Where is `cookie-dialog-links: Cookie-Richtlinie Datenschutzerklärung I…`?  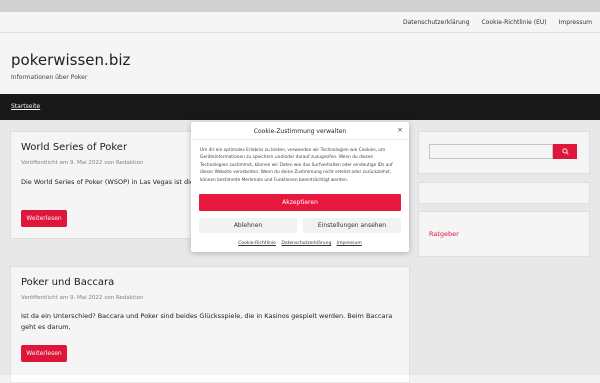 cookie-dialog-links: Cookie-Richtlinie Datenschutzerklärung I… is located at coordinates (300, 243).